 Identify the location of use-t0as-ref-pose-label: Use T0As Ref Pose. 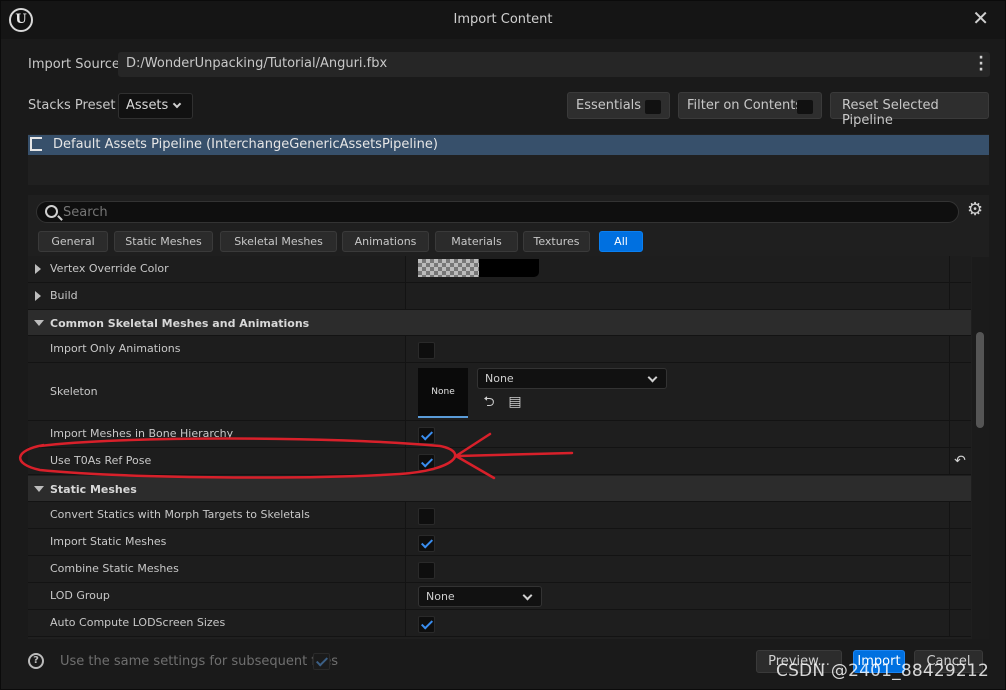
(101, 460).